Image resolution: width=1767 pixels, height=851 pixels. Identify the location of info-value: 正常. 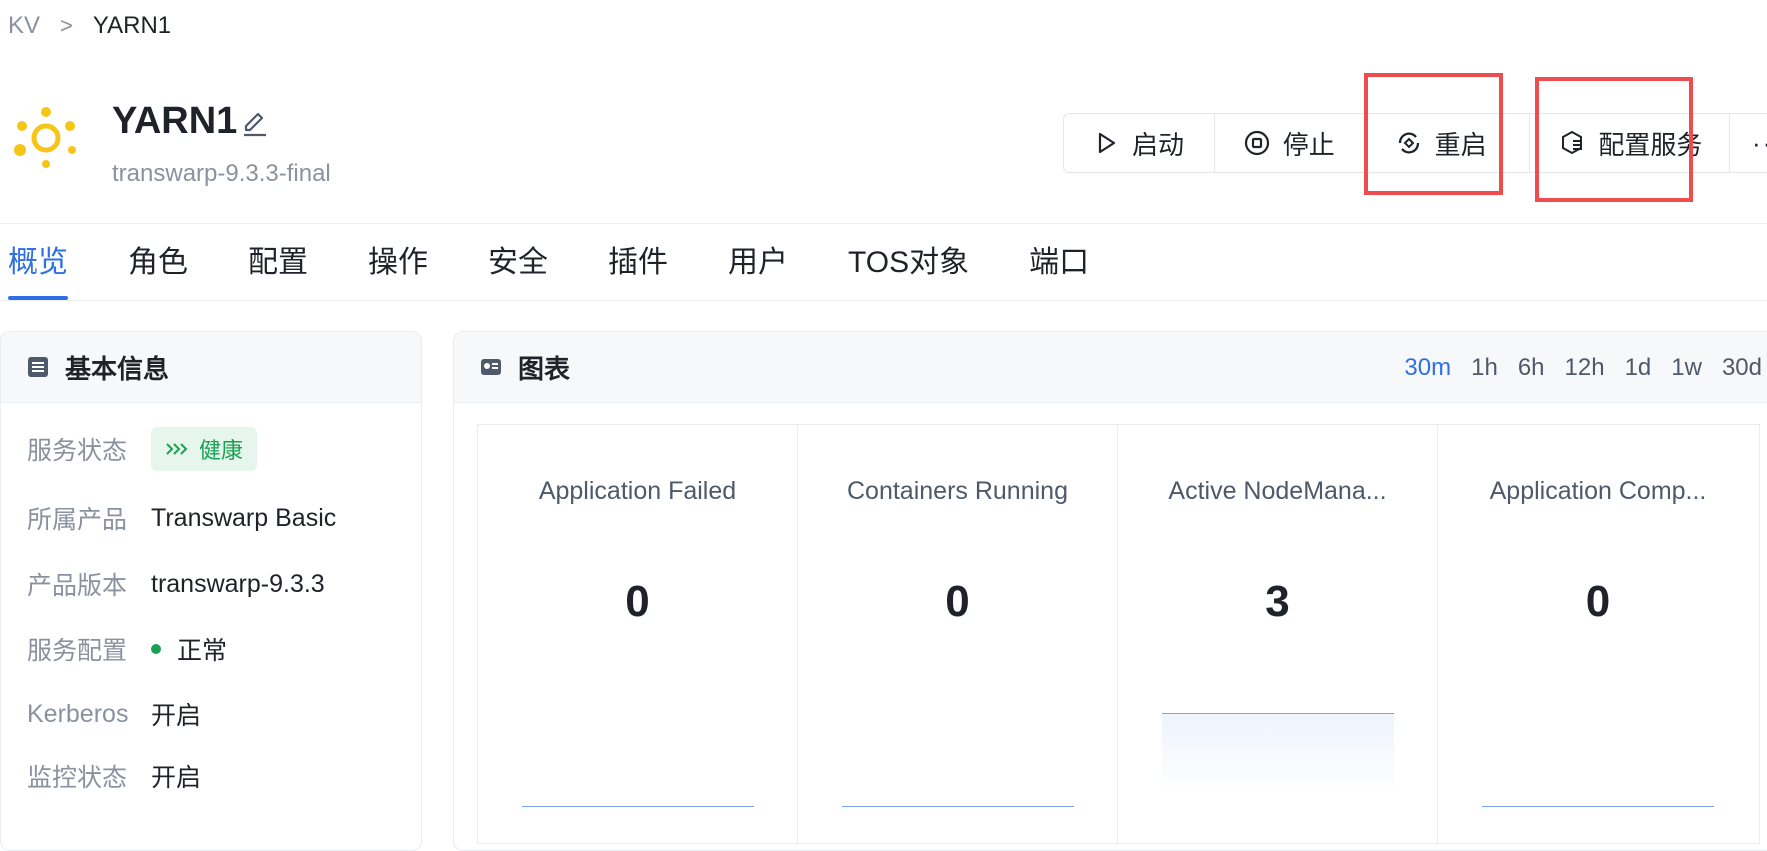
(202, 651).